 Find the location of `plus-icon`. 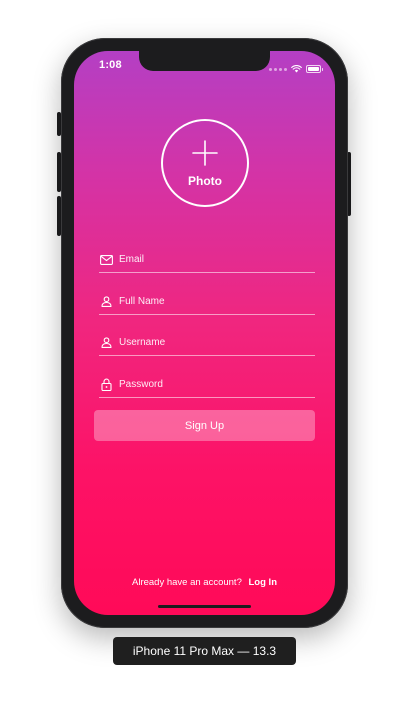

plus-icon is located at coordinates (205, 152).